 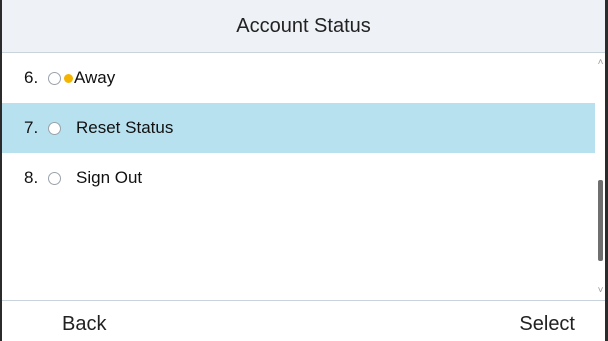 What do you see at coordinates (547, 324) in the screenshot?
I see `select-button: Select` at bounding box center [547, 324].